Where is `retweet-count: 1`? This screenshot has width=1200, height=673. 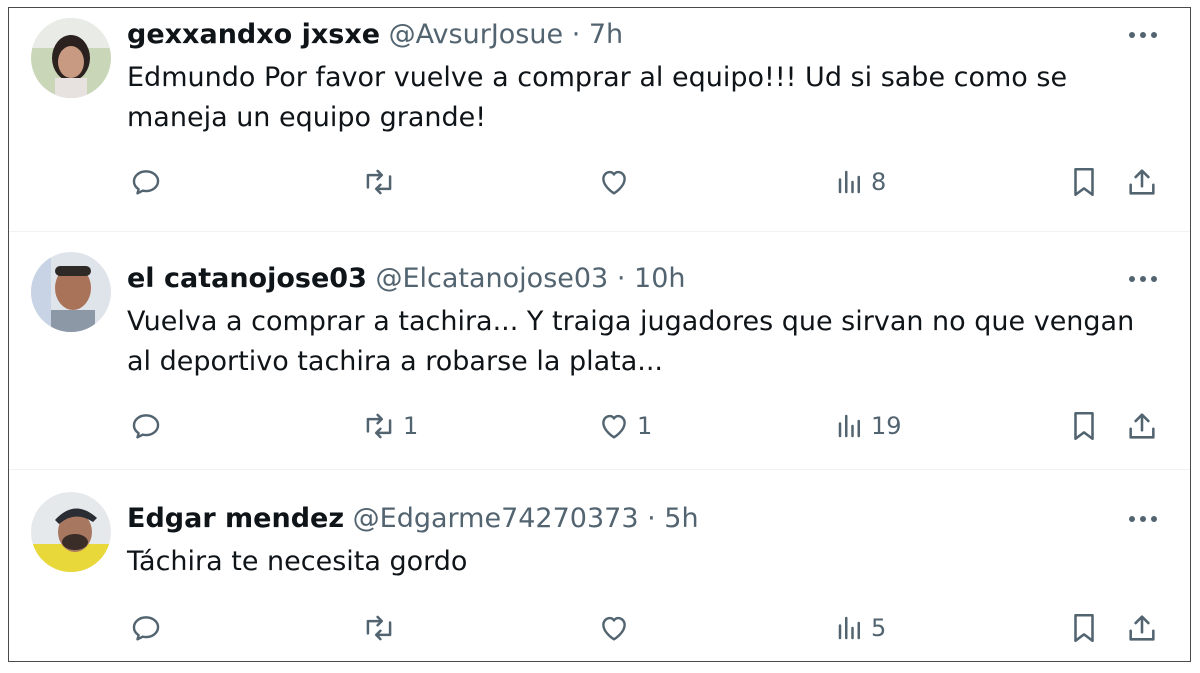 retweet-count: 1 is located at coordinates (411, 426).